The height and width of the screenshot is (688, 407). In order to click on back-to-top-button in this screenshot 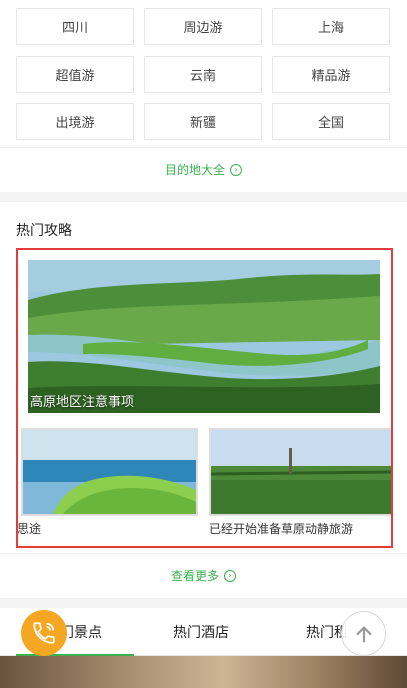, I will do `click(363, 633)`.